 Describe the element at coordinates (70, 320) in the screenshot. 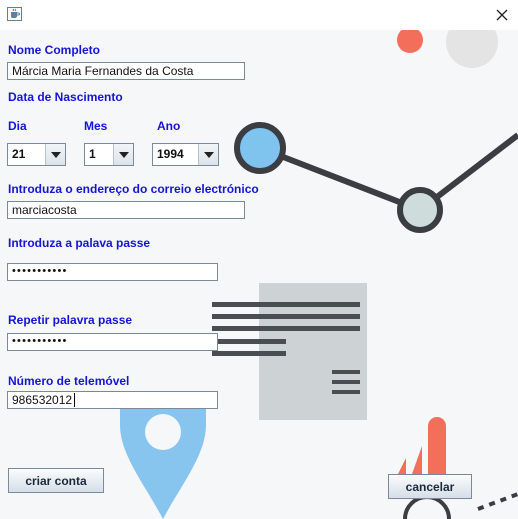

I see `repeat-password-label: Repetir palavra passe` at that location.